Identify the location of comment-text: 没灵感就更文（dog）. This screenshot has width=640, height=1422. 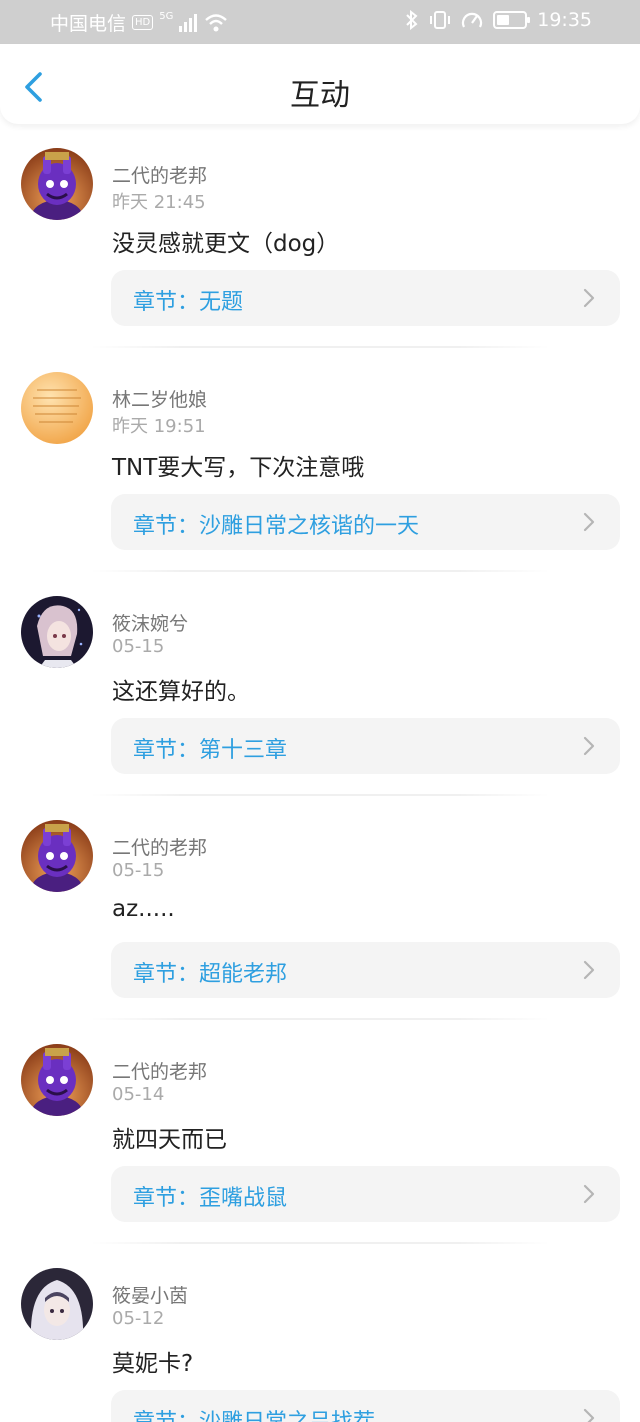
(226, 244).